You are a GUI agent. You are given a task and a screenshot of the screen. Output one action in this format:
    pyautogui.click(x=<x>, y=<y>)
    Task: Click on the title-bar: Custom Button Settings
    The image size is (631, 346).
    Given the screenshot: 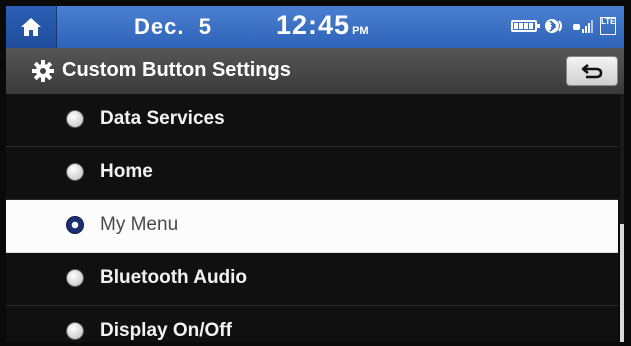 What is the action you would take?
    pyautogui.click(x=315, y=71)
    